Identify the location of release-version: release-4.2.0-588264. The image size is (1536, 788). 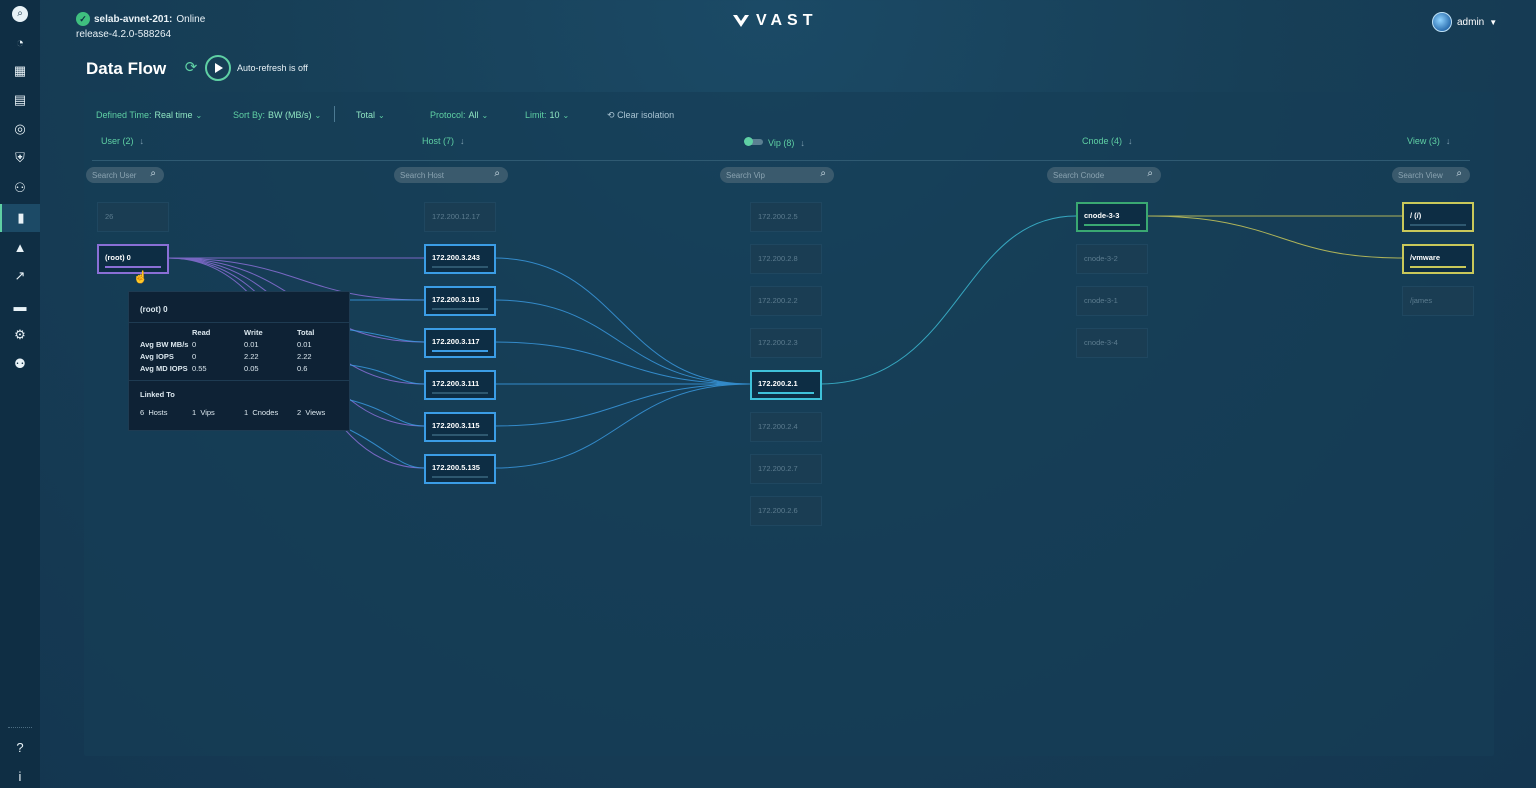
(124, 34).